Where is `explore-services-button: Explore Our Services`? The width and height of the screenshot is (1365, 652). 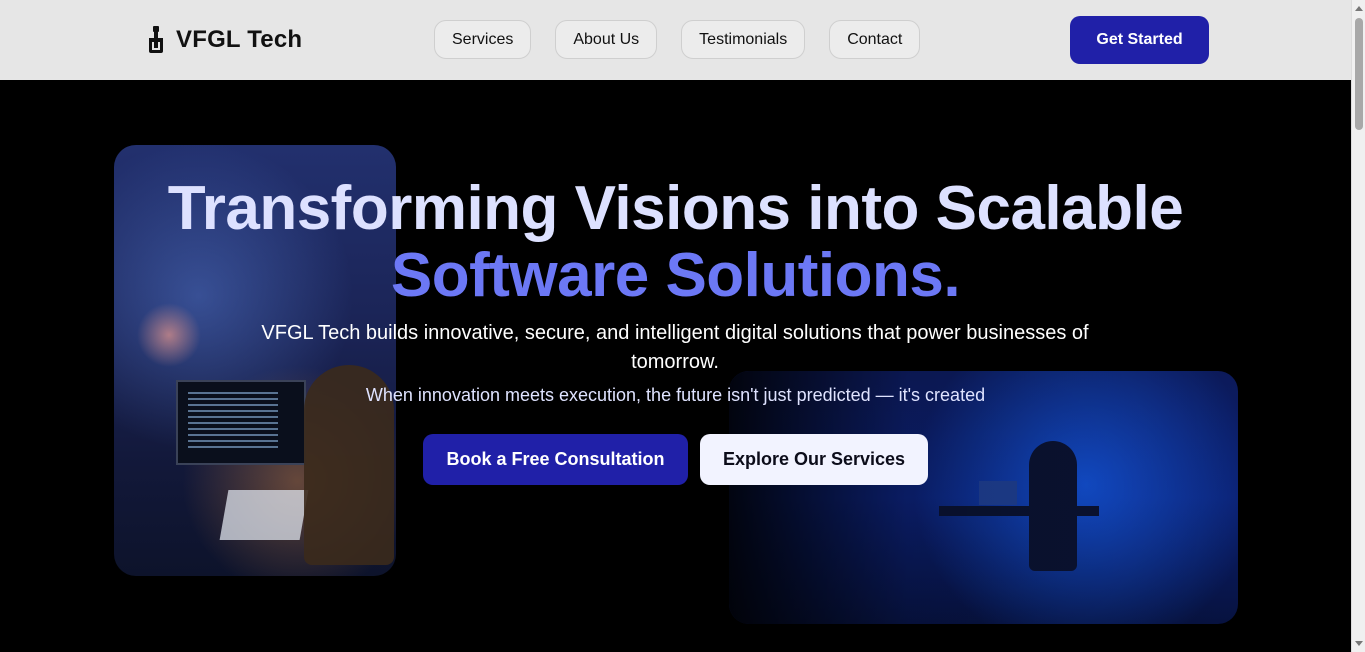
explore-services-button: Explore Our Services is located at coordinates (814, 459).